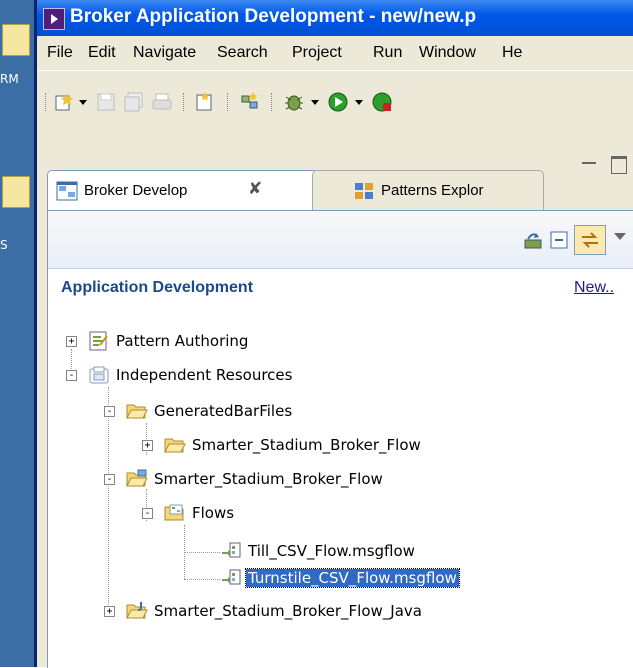 The image size is (633, 668). What do you see at coordinates (294, 102) in the screenshot?
I see `debug-icon` at bounding box center [294, 102].